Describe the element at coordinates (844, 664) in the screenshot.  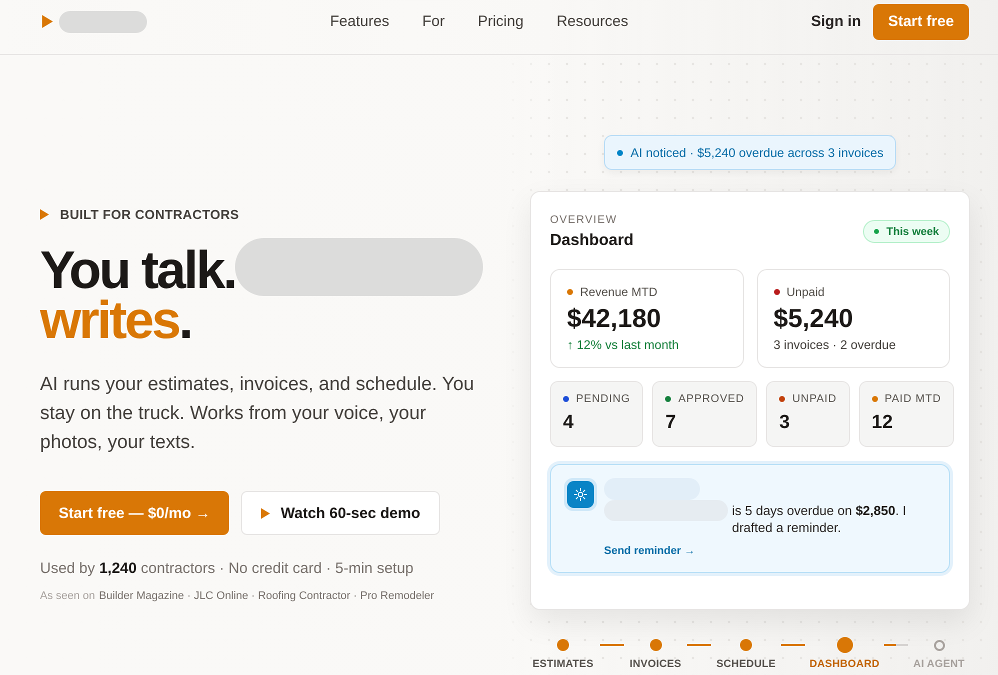
I see `step-label: DASHBOARD` at that location.